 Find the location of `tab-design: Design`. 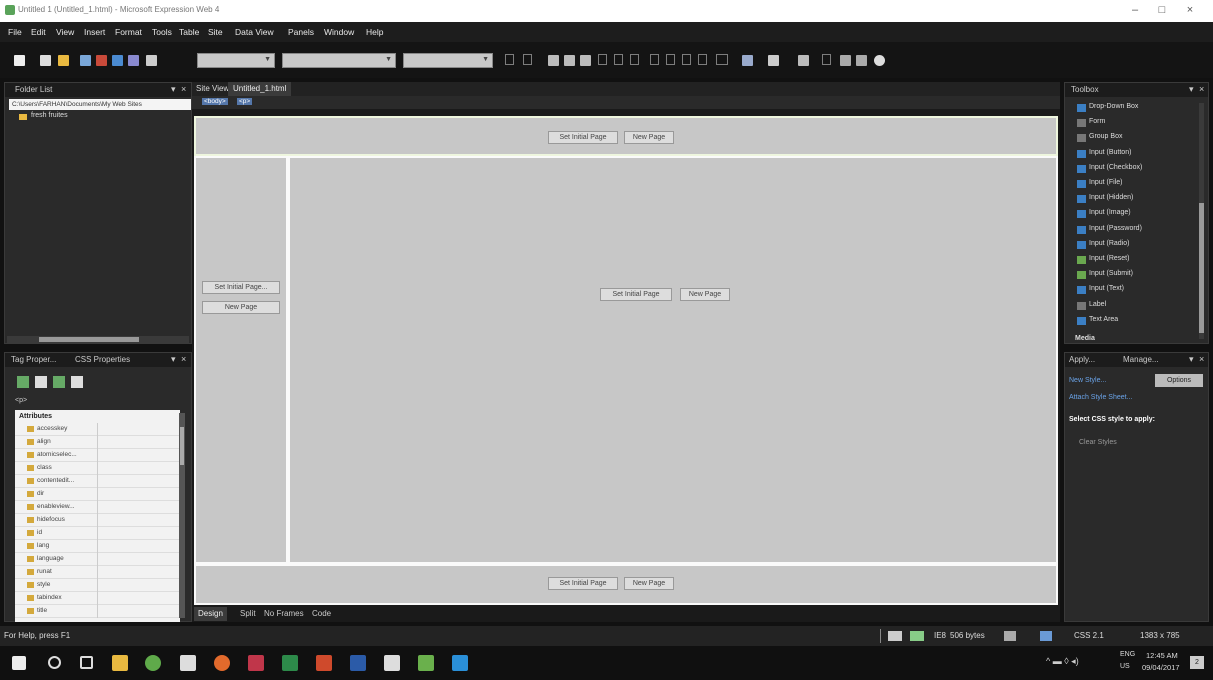

tab-design: Design is located at coordinates (210, 614).